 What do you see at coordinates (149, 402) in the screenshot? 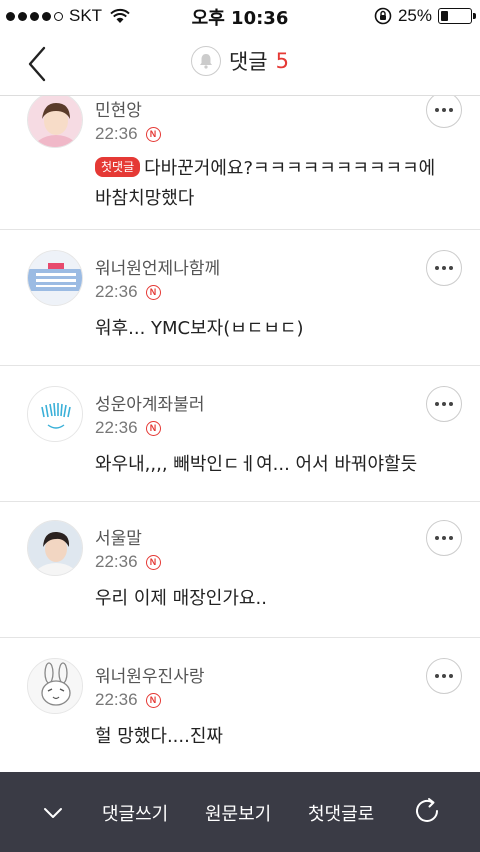
I see `comment-username: 성운아계좌불러` at bounding box center [149, 402].